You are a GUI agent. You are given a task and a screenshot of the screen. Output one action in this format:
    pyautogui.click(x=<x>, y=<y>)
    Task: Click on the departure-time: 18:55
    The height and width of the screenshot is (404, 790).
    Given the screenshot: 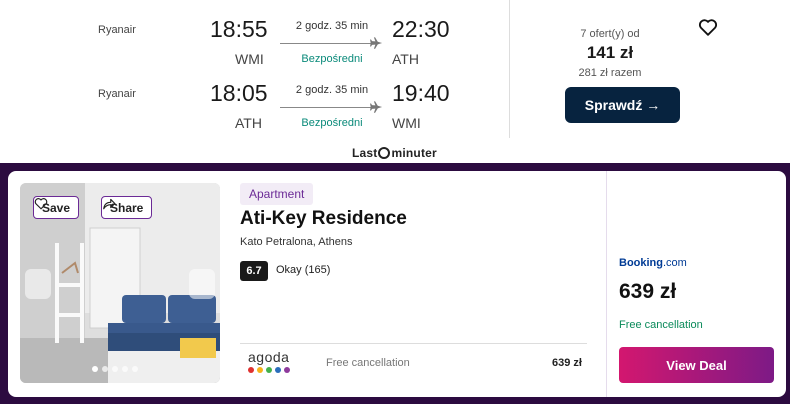 What is the action you would take?
    pyautogui.click(x=239, y=29)
    